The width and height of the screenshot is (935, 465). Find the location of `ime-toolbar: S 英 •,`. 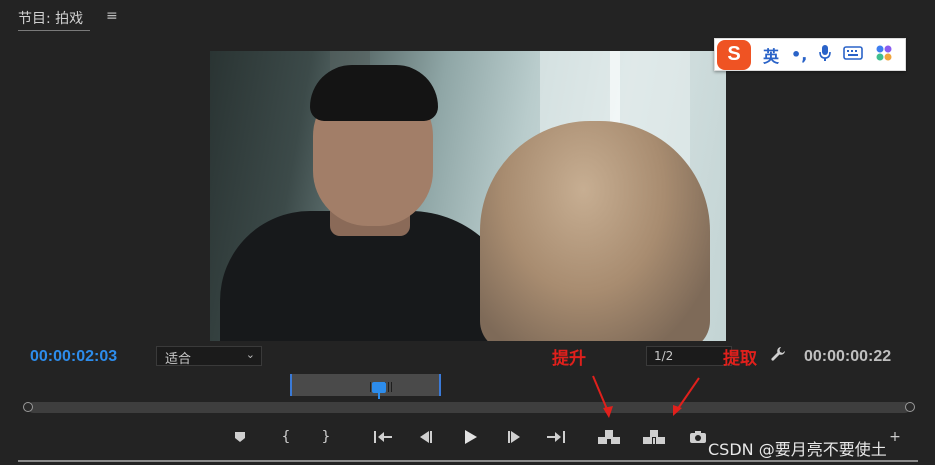

ime-toolbar: S 英 •, is located at coordinates (810, 54).